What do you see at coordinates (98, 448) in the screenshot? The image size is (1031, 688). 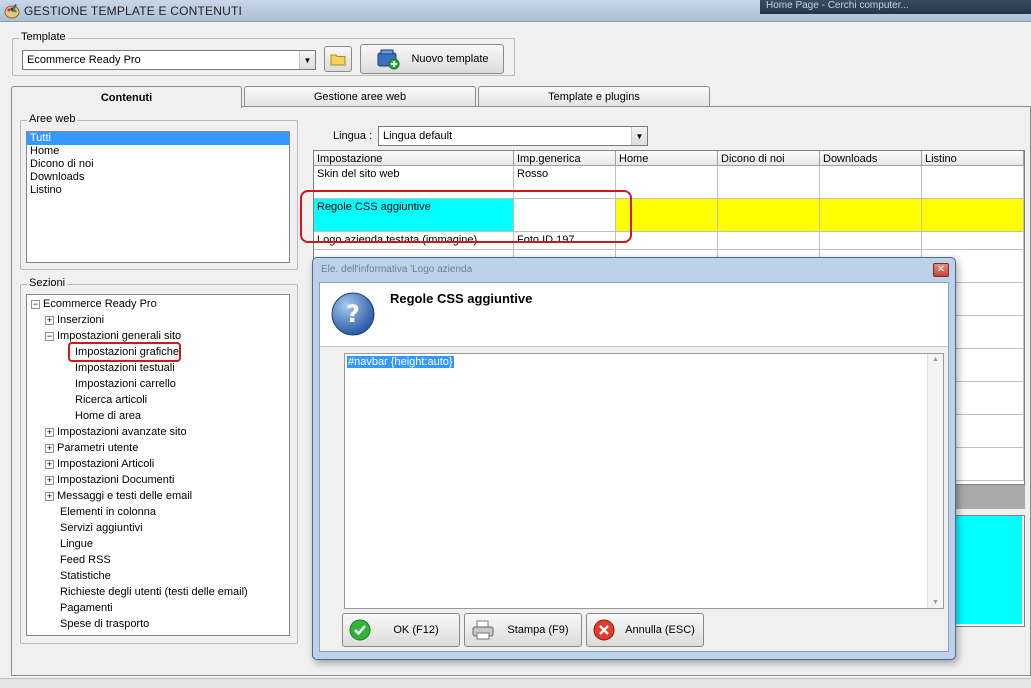 I see `tree-item-label: Parametri utente` at bounding box center [98, 448].